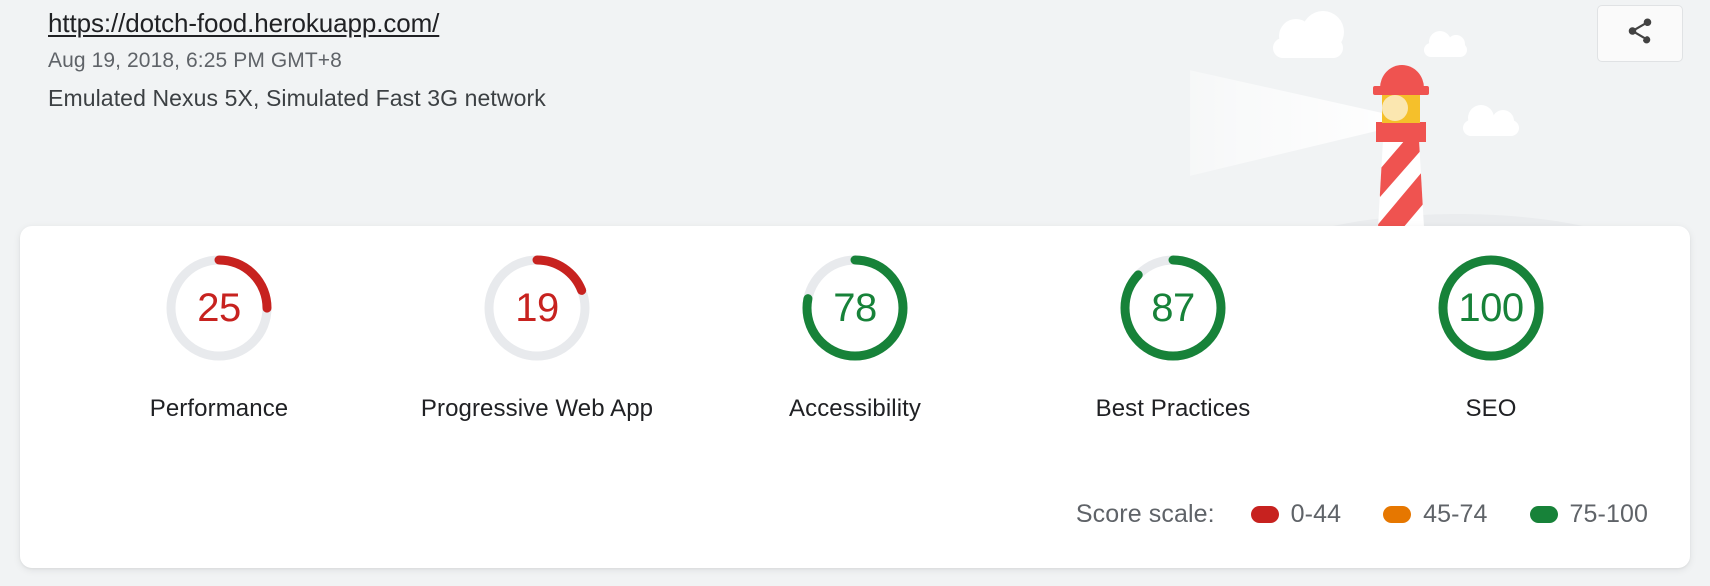  Describe the element at coordinates (1397, 514) in the screenshot. I see `score-scale-pill-average` at that location.